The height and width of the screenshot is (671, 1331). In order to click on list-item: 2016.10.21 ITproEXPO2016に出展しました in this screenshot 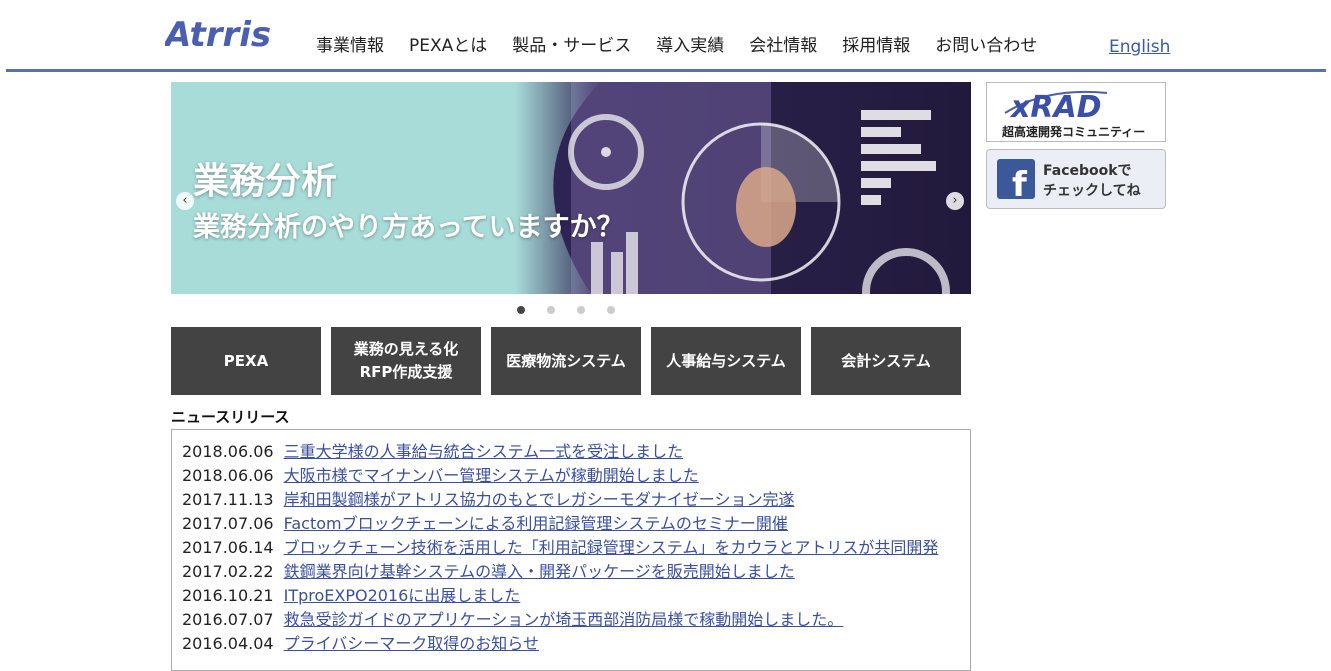, I will do `click(351, 595)`.